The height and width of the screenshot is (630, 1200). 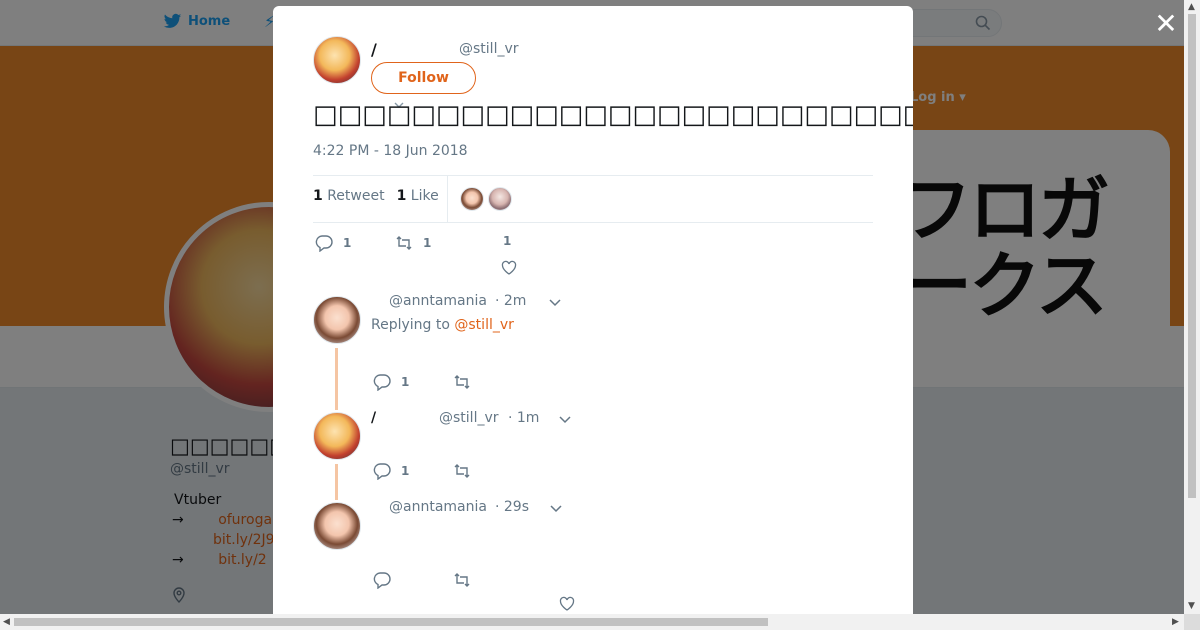 What do you see at coordinates (391, 622) in the screenshot?
I see `horizontal-scroll-thumb` at bounding box center [391, 622].